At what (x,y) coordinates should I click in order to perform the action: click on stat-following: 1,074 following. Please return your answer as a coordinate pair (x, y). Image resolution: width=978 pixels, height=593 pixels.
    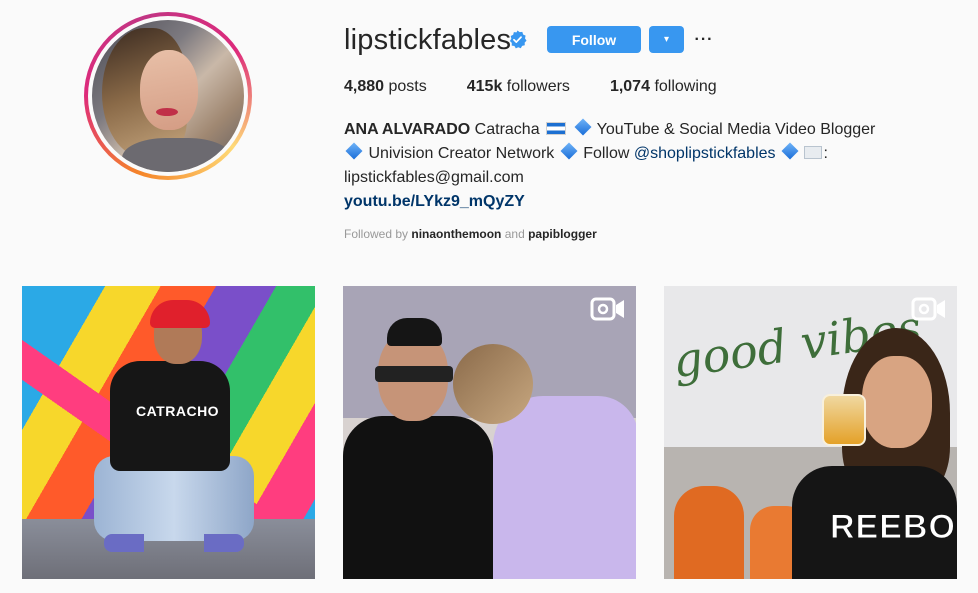
    Looking at the image, I should click on (663, 87).